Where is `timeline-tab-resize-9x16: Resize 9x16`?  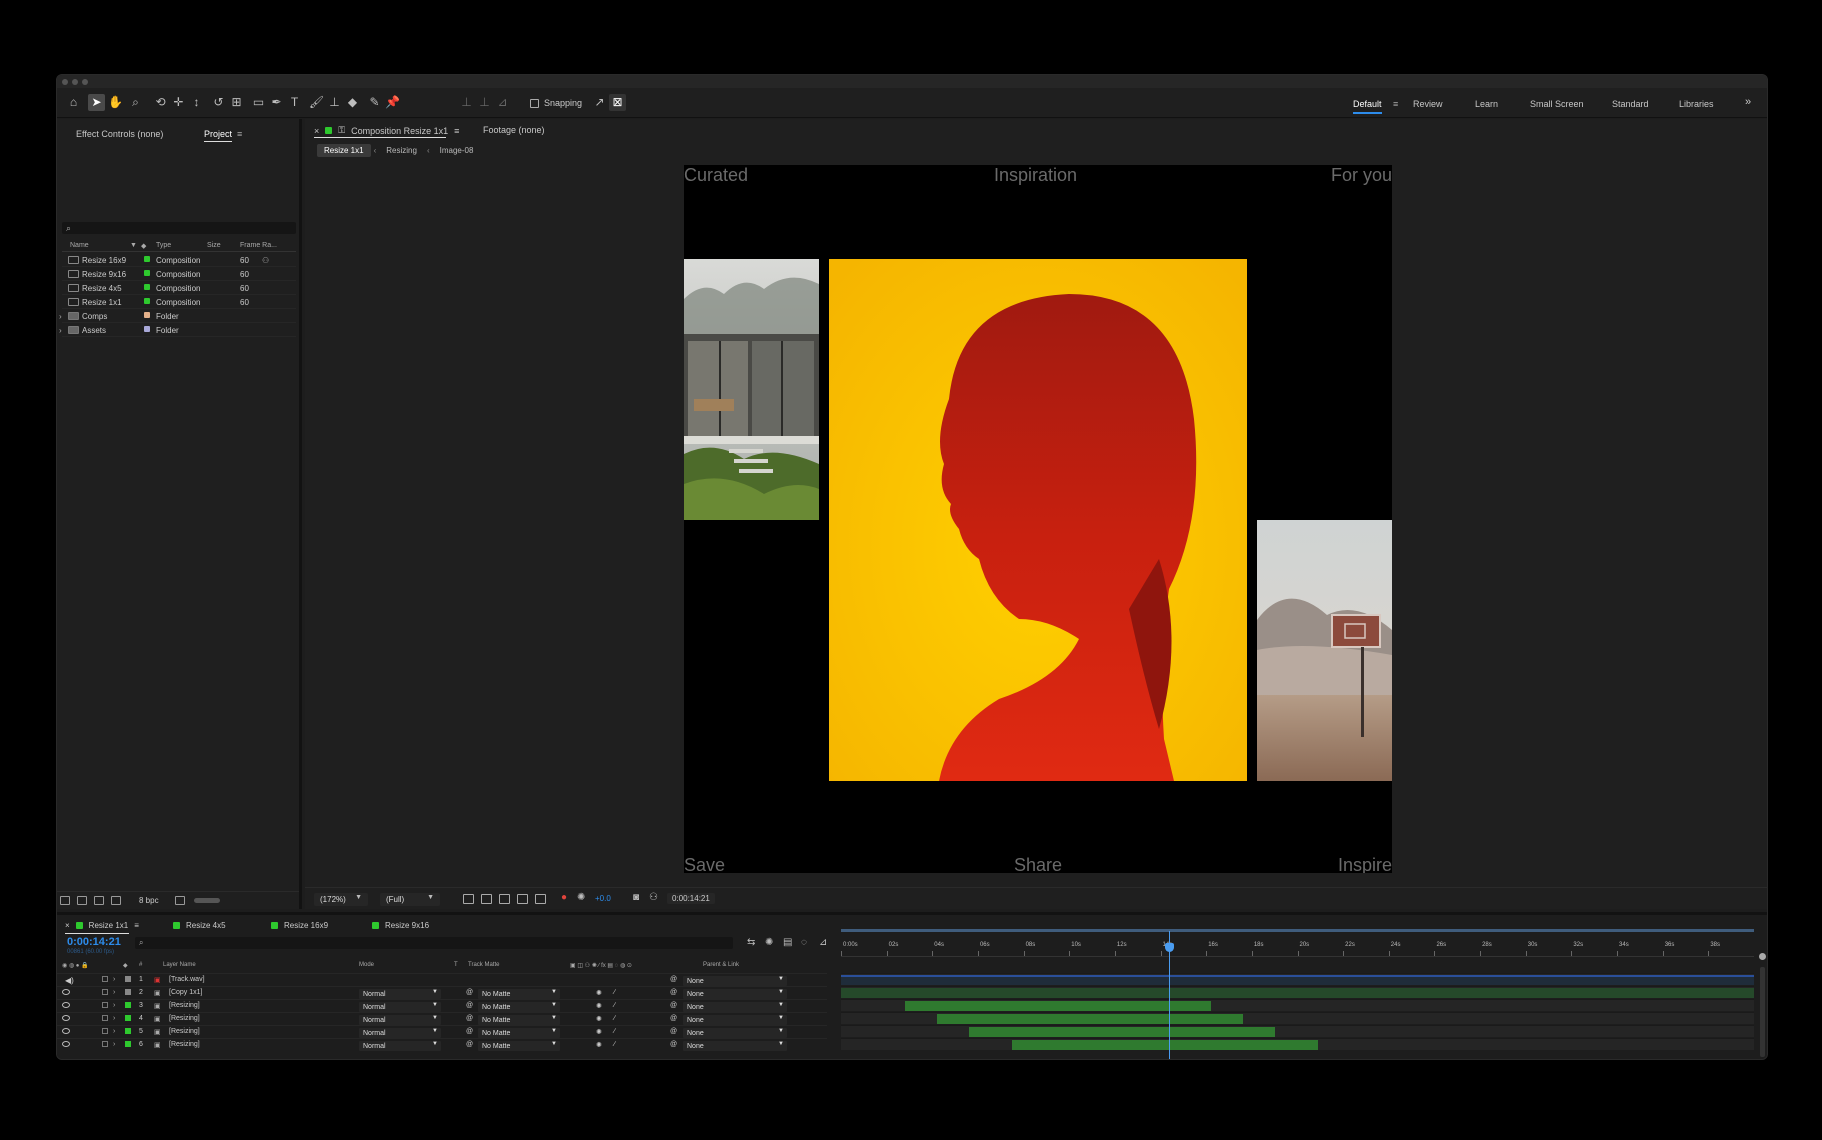 timeline-tab-resize-9x16: Resize 9x16 is located at coordinates (400, 925).